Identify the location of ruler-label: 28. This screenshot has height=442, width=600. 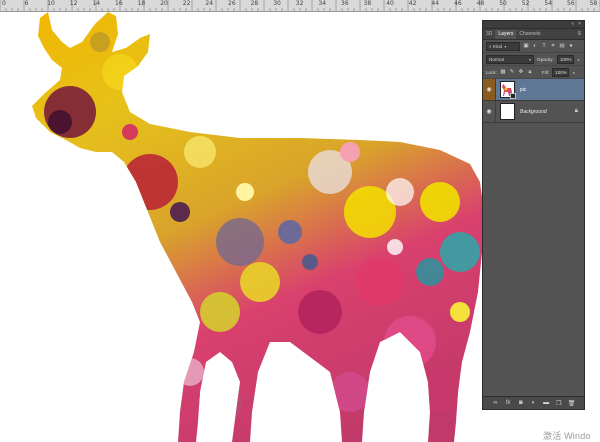
(254, 3).